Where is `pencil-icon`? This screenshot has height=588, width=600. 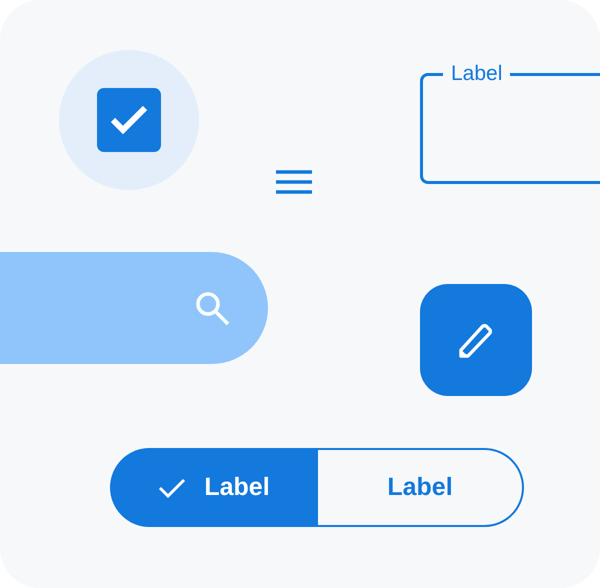 pencil-icon is located at coordinates (476, 340).